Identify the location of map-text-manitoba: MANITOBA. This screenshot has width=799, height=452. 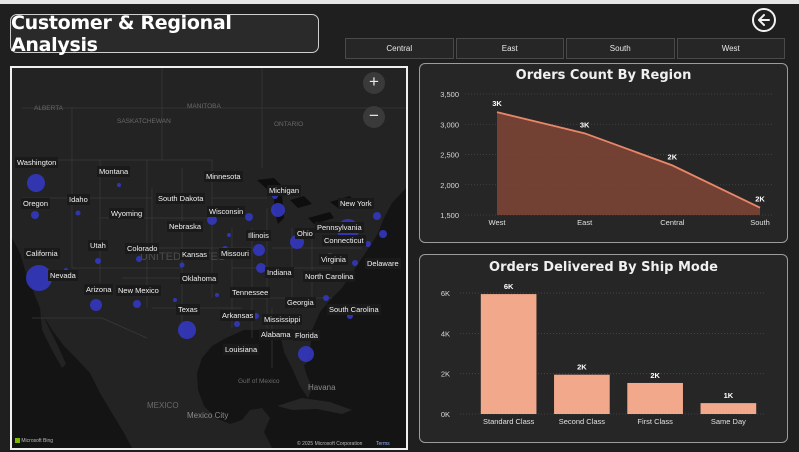
(204, 106).